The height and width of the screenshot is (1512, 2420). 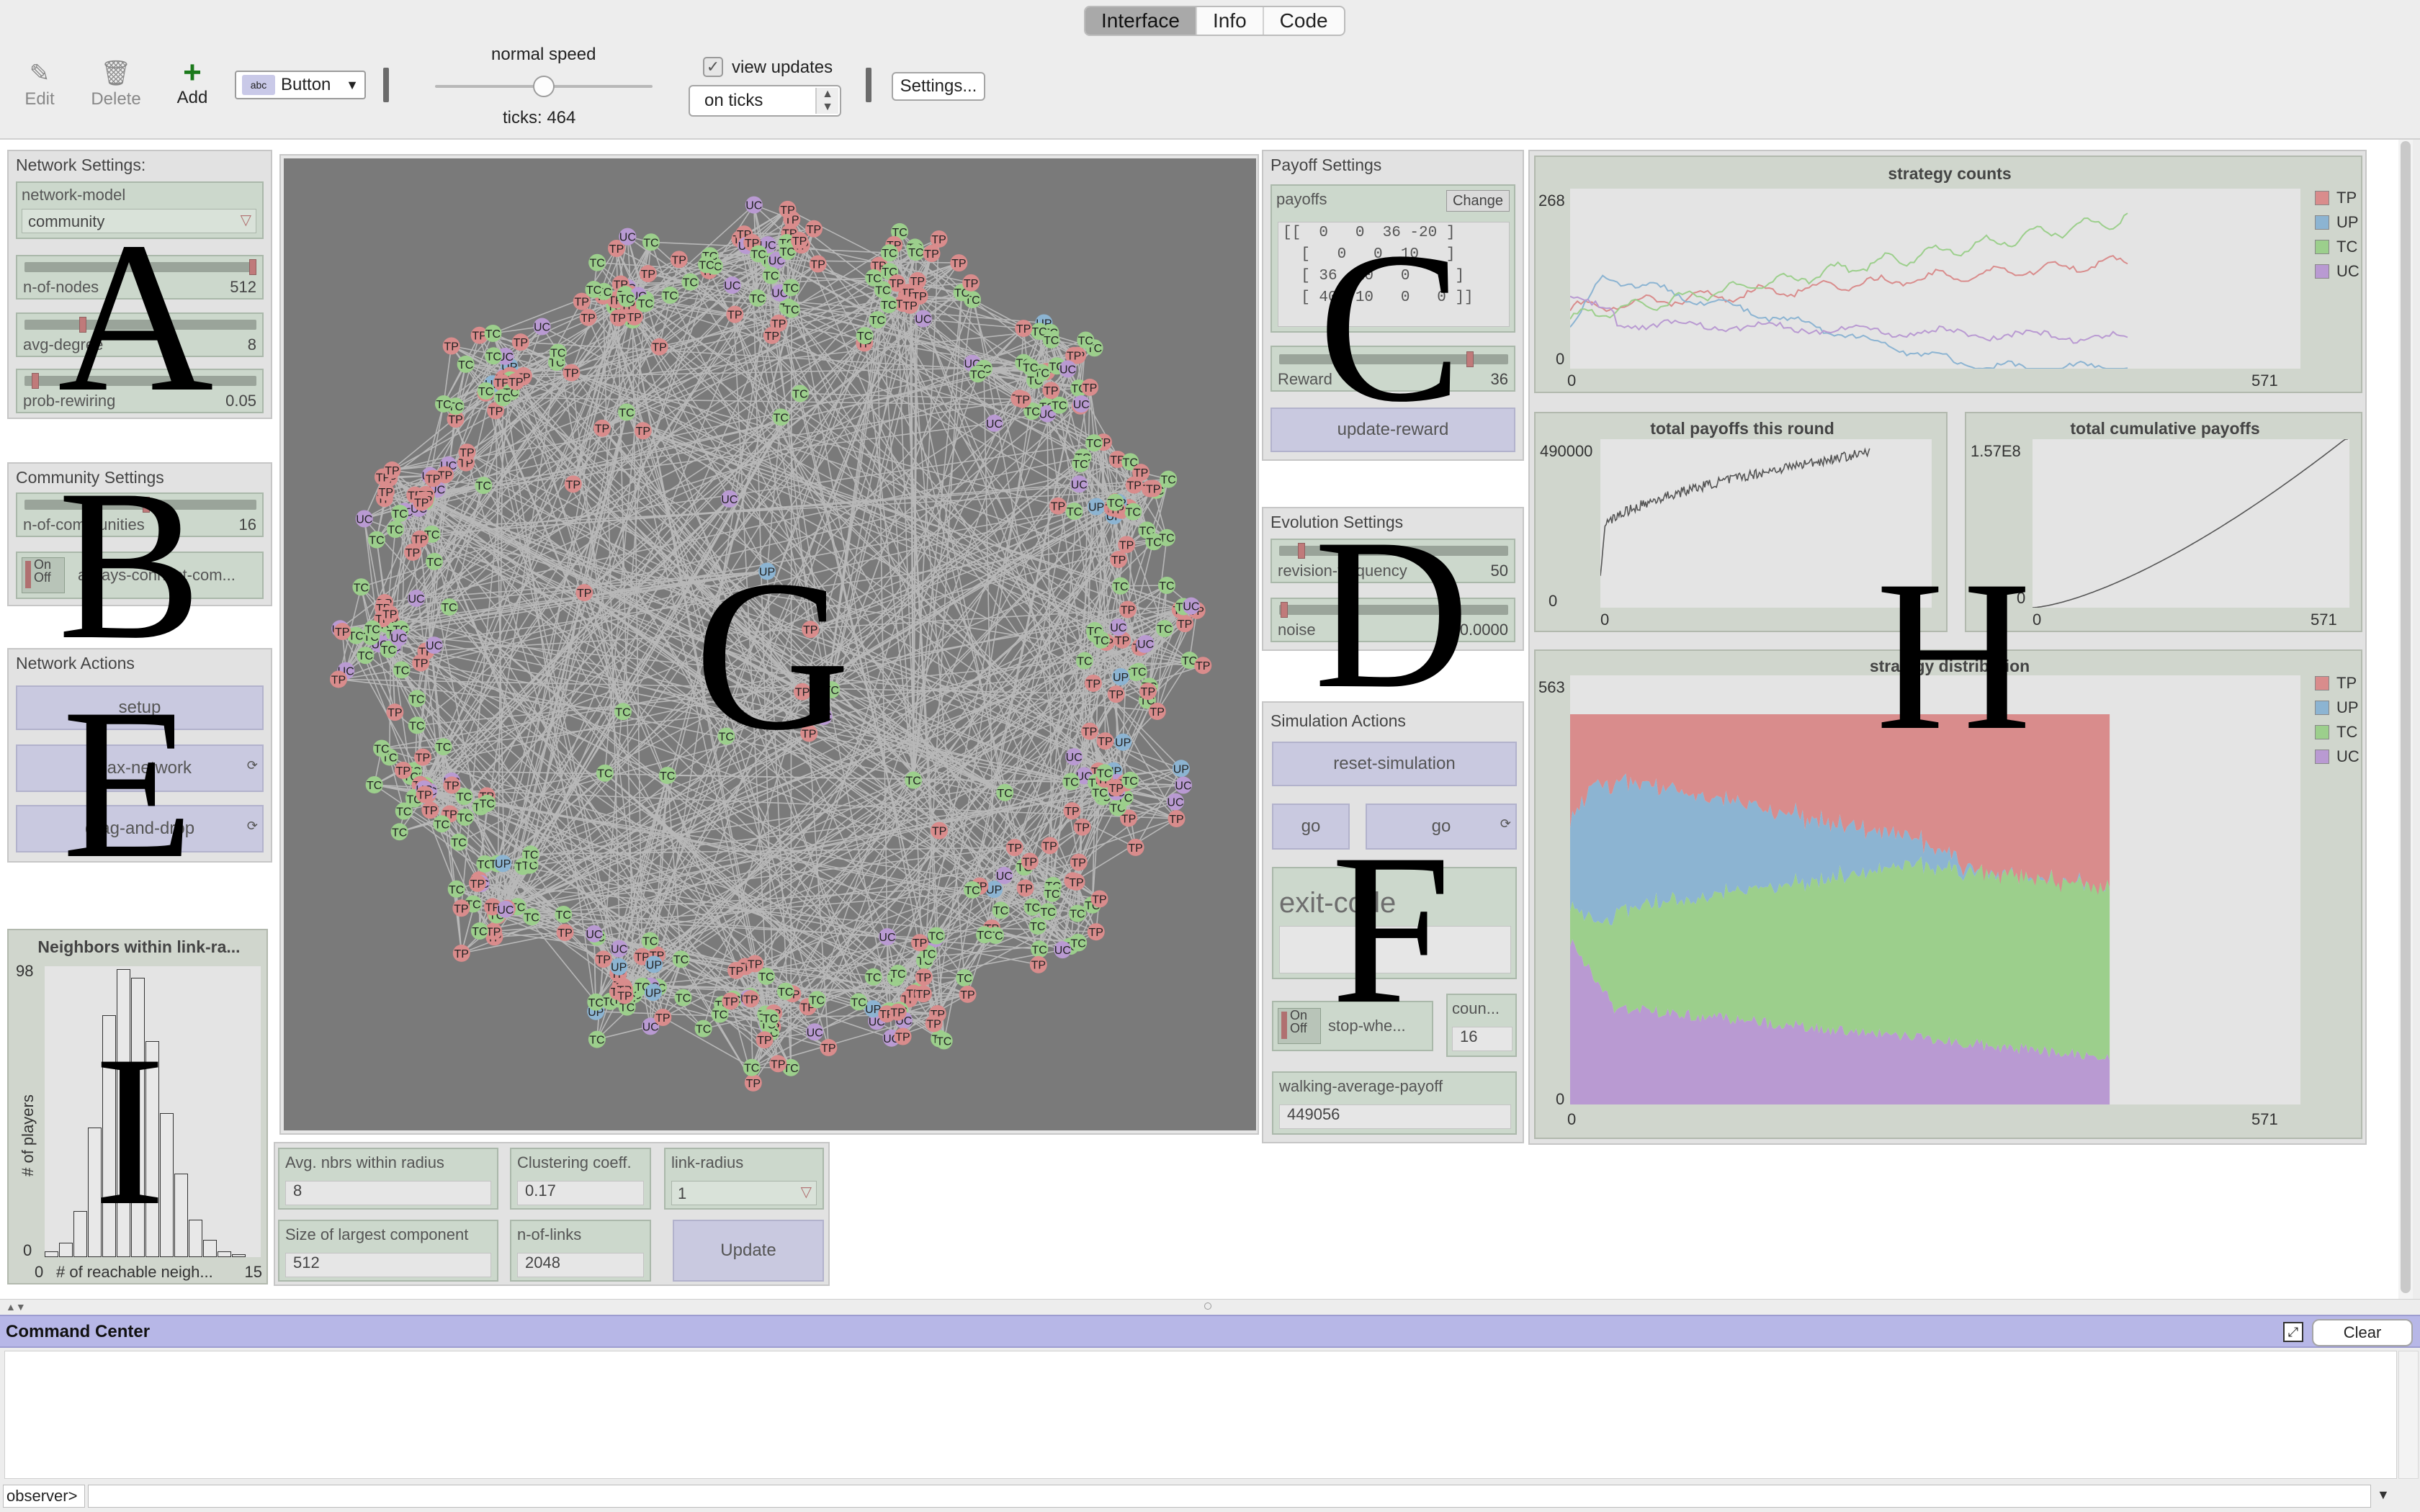 I want to click on command-output, so click(x=1200, y=1415).